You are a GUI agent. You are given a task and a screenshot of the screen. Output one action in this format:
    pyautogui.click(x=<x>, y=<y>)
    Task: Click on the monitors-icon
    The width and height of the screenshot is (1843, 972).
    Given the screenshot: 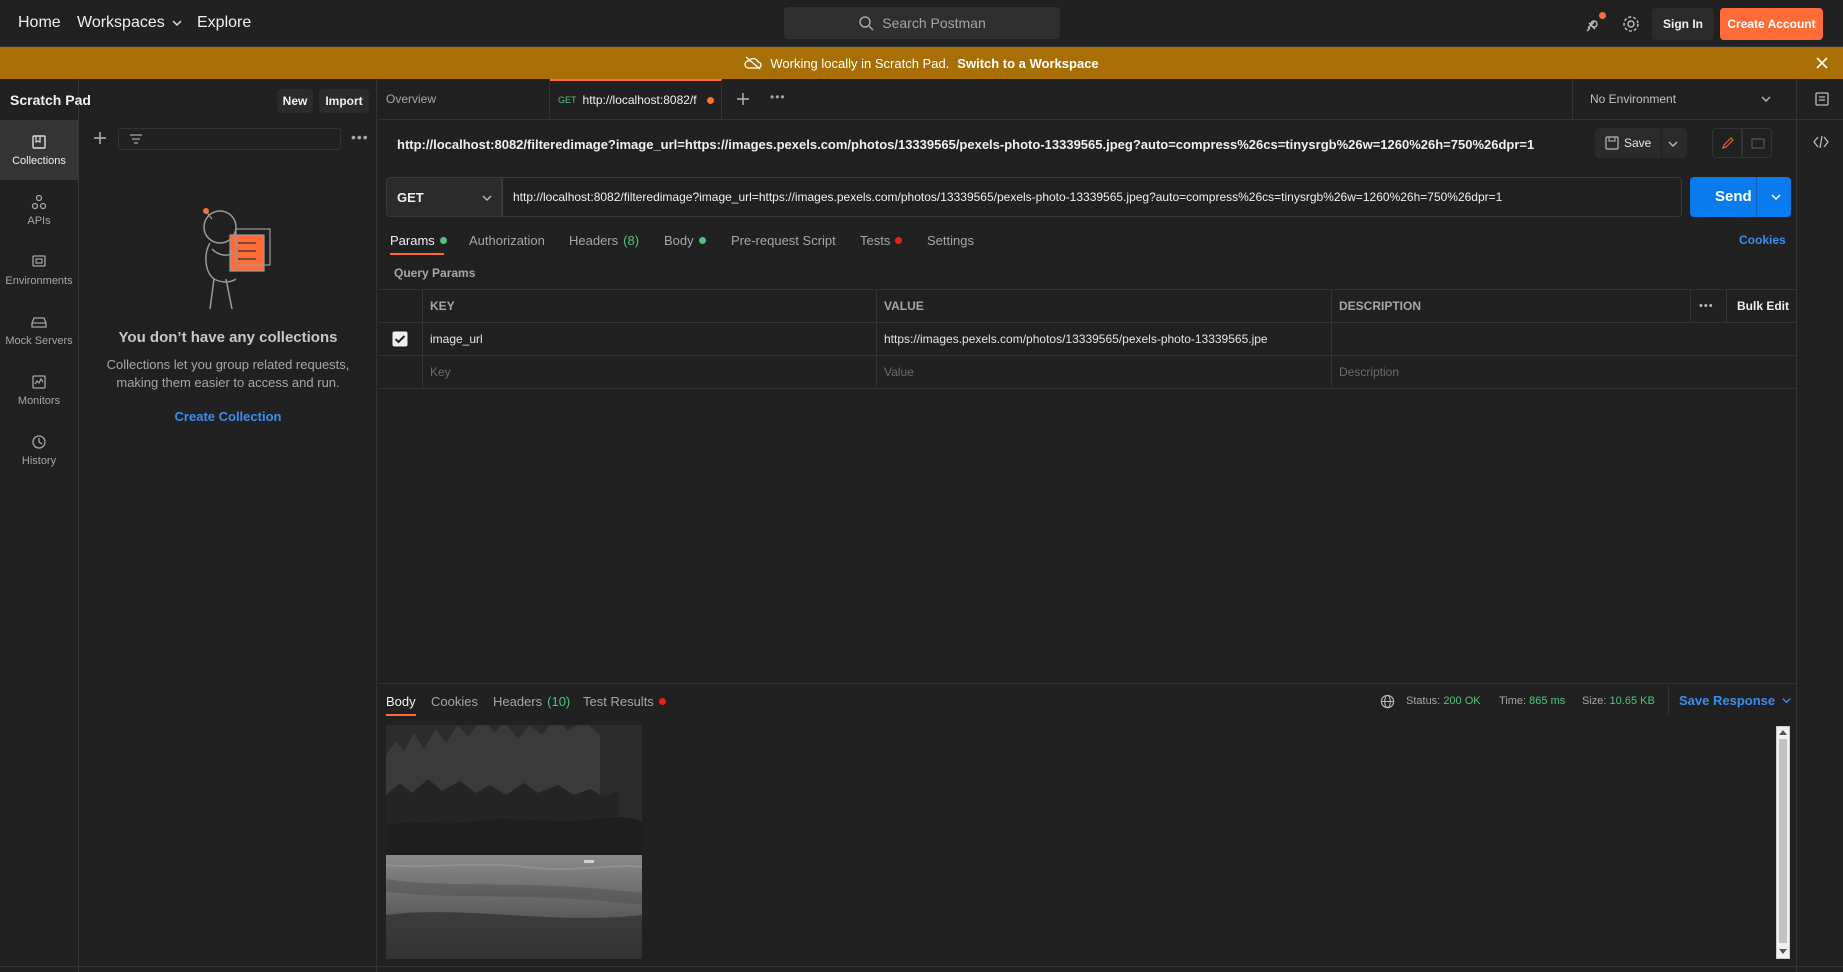 What is the action you would take?
    pyautogui.click(x=39, y=381)
    